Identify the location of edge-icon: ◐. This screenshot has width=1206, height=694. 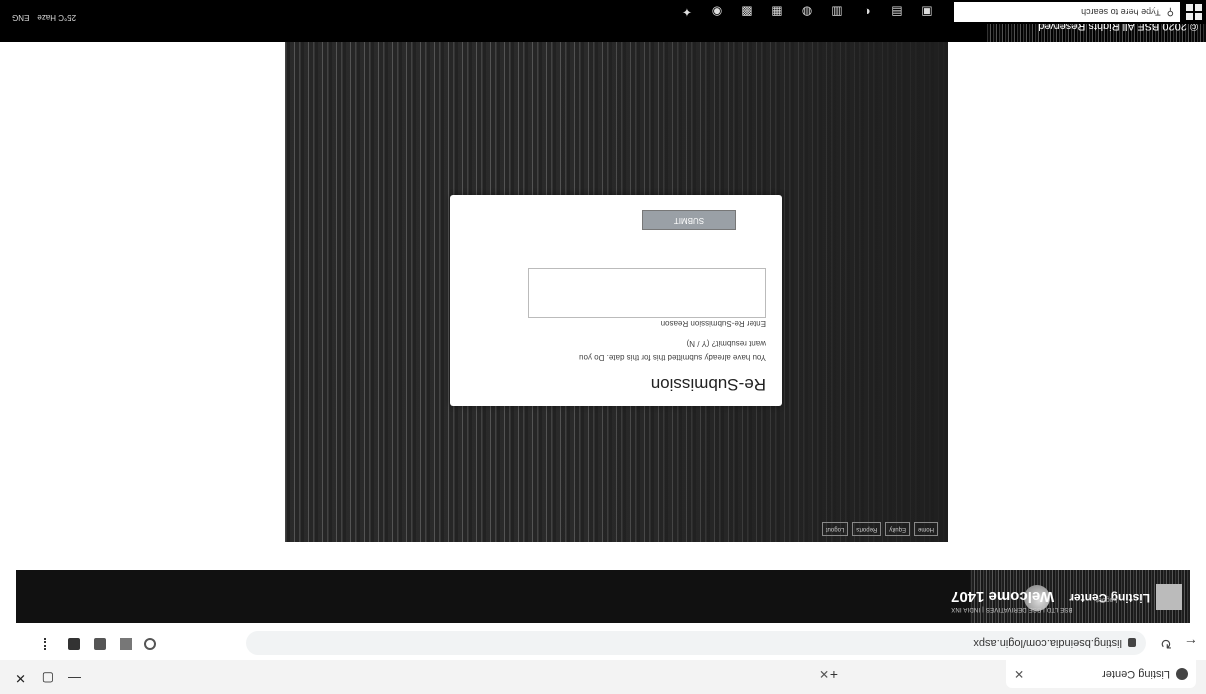
(867, 12).